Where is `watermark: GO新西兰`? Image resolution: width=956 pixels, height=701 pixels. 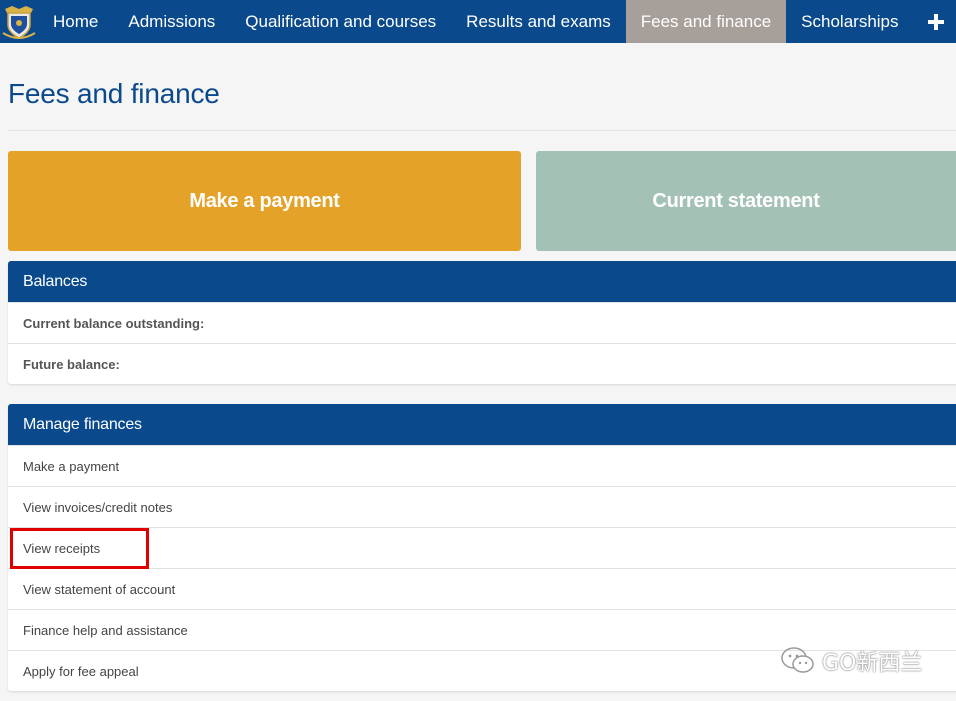
watermark: GO新西兰 is located at coordinates (851, 661).